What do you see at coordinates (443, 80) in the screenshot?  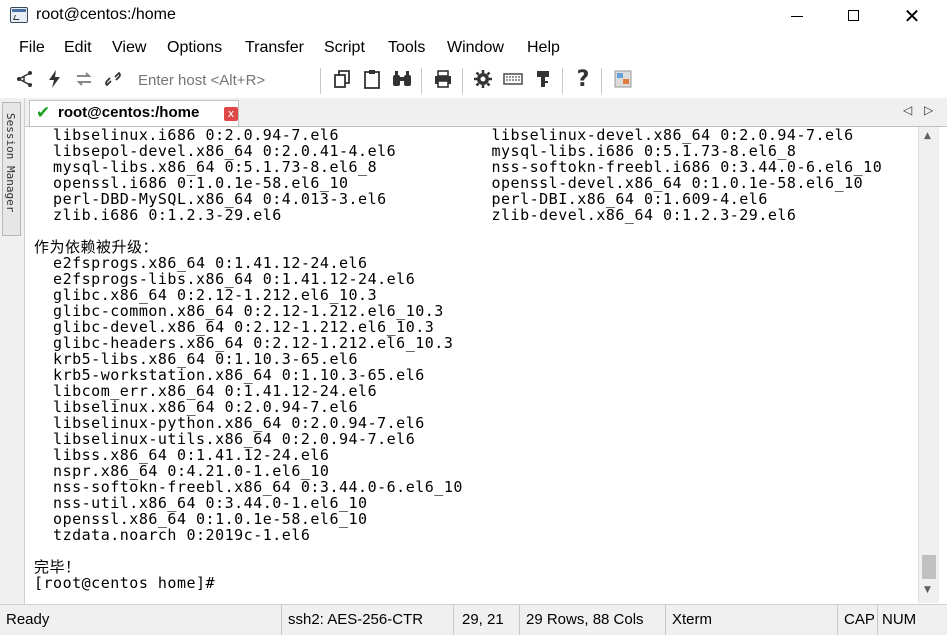 I see `print-icon` at bounding box center [443, 80].